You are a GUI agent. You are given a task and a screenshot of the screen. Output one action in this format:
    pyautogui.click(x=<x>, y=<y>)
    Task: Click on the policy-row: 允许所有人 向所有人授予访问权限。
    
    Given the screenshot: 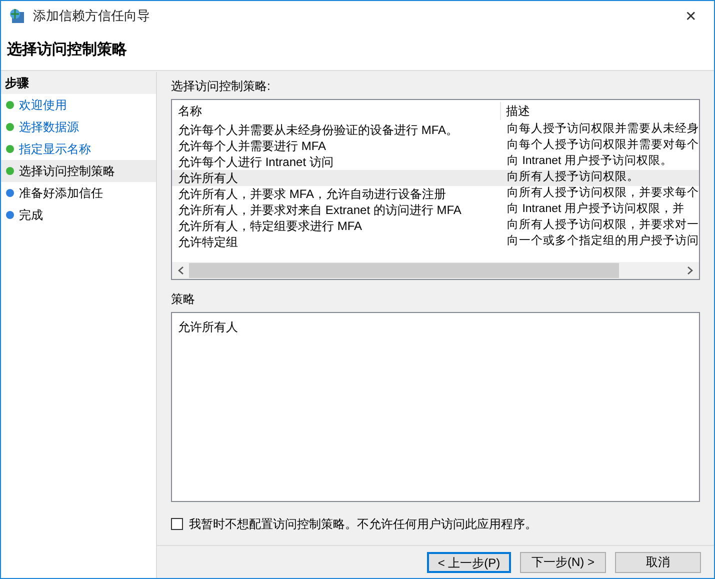 What is the action you would take?
    pyautogui.click(x=435, y=178)
    